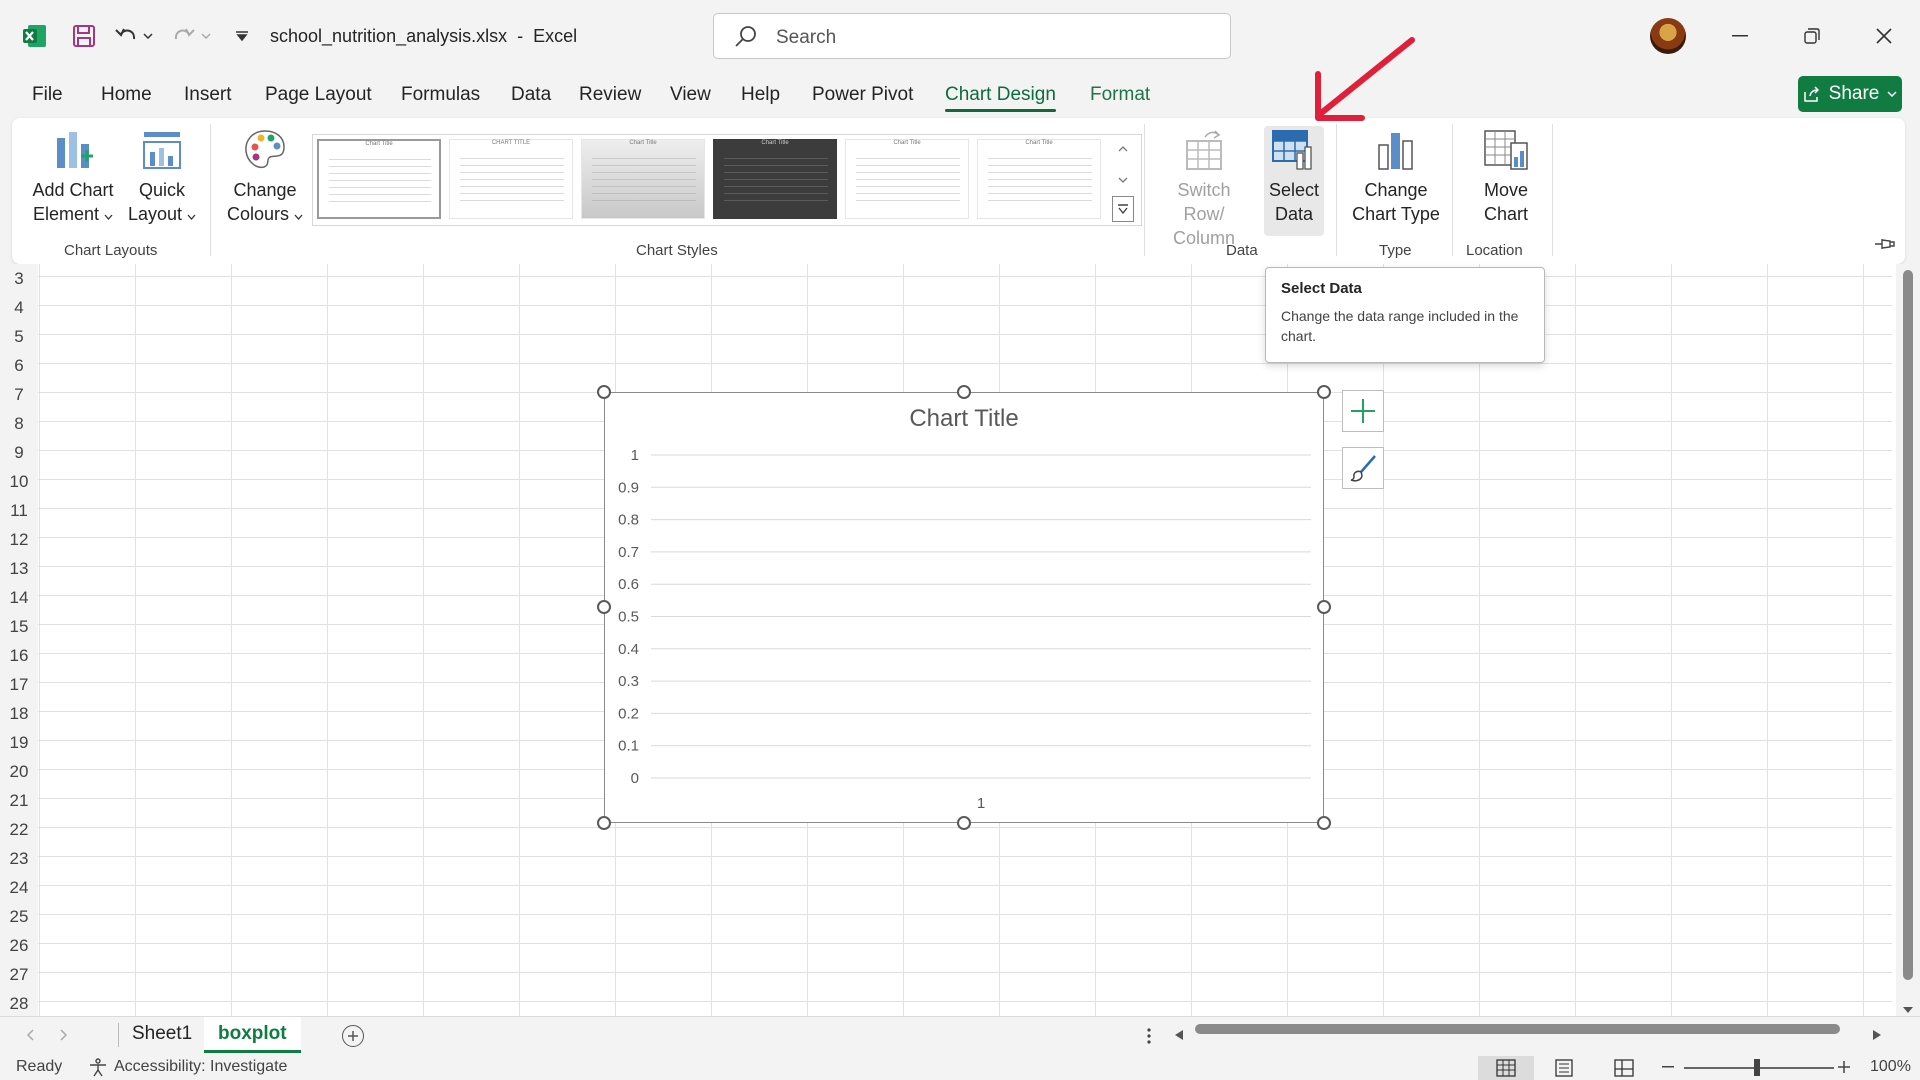 This screenshot has width=1920, height=1080. Describe the element at coordinates (440, 95) in the screenshot. I see `tab-formulas: Formulas` at that location.